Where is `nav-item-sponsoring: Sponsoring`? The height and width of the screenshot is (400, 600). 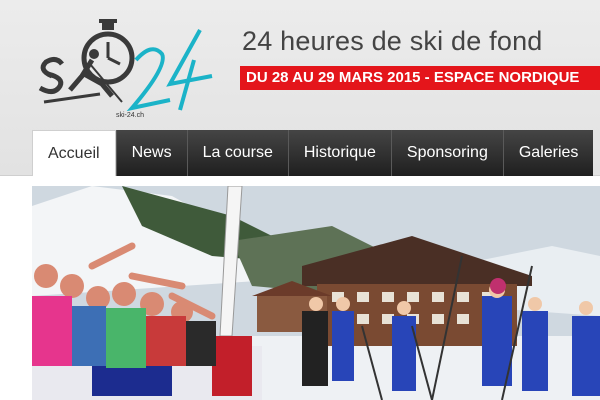 nav-item-sponsoring: Sponsoring is located at coordinates (446, 153).